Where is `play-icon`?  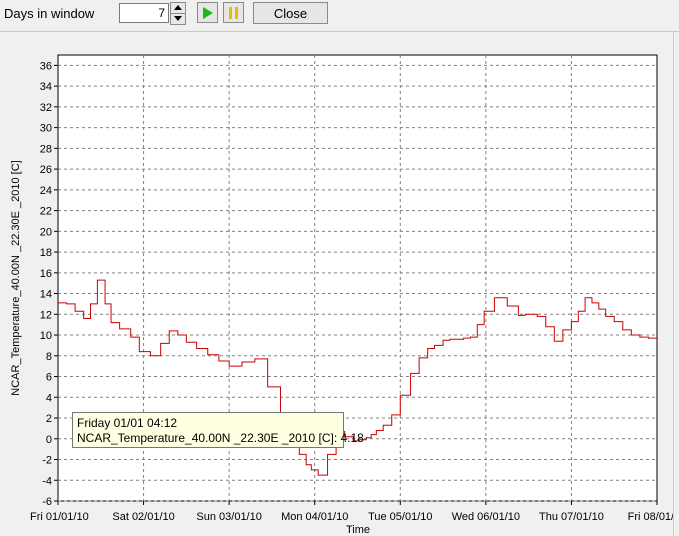
play-icon is located at coordinates (208, 13).